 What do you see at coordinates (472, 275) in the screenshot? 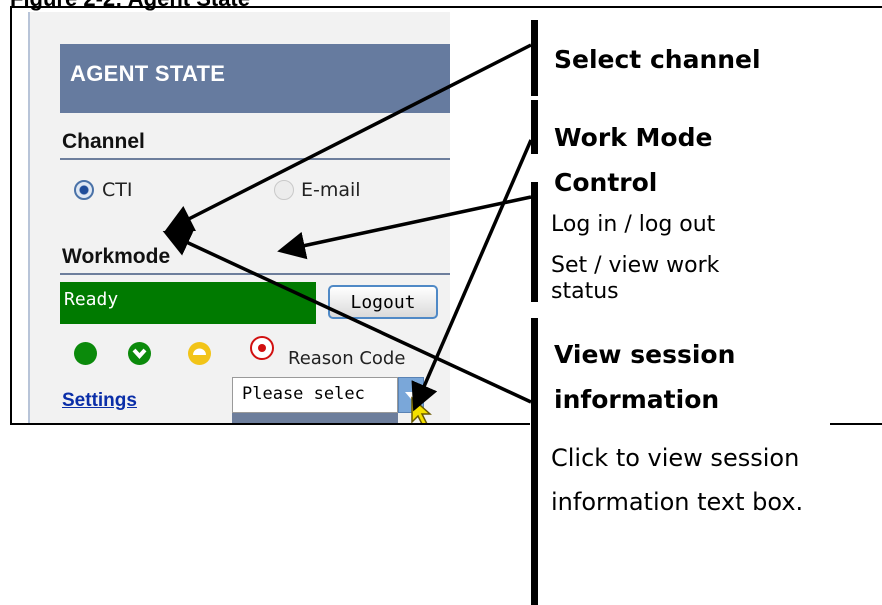
I see `arrow-workmode-dropdown` at bounding box center [472, 275].